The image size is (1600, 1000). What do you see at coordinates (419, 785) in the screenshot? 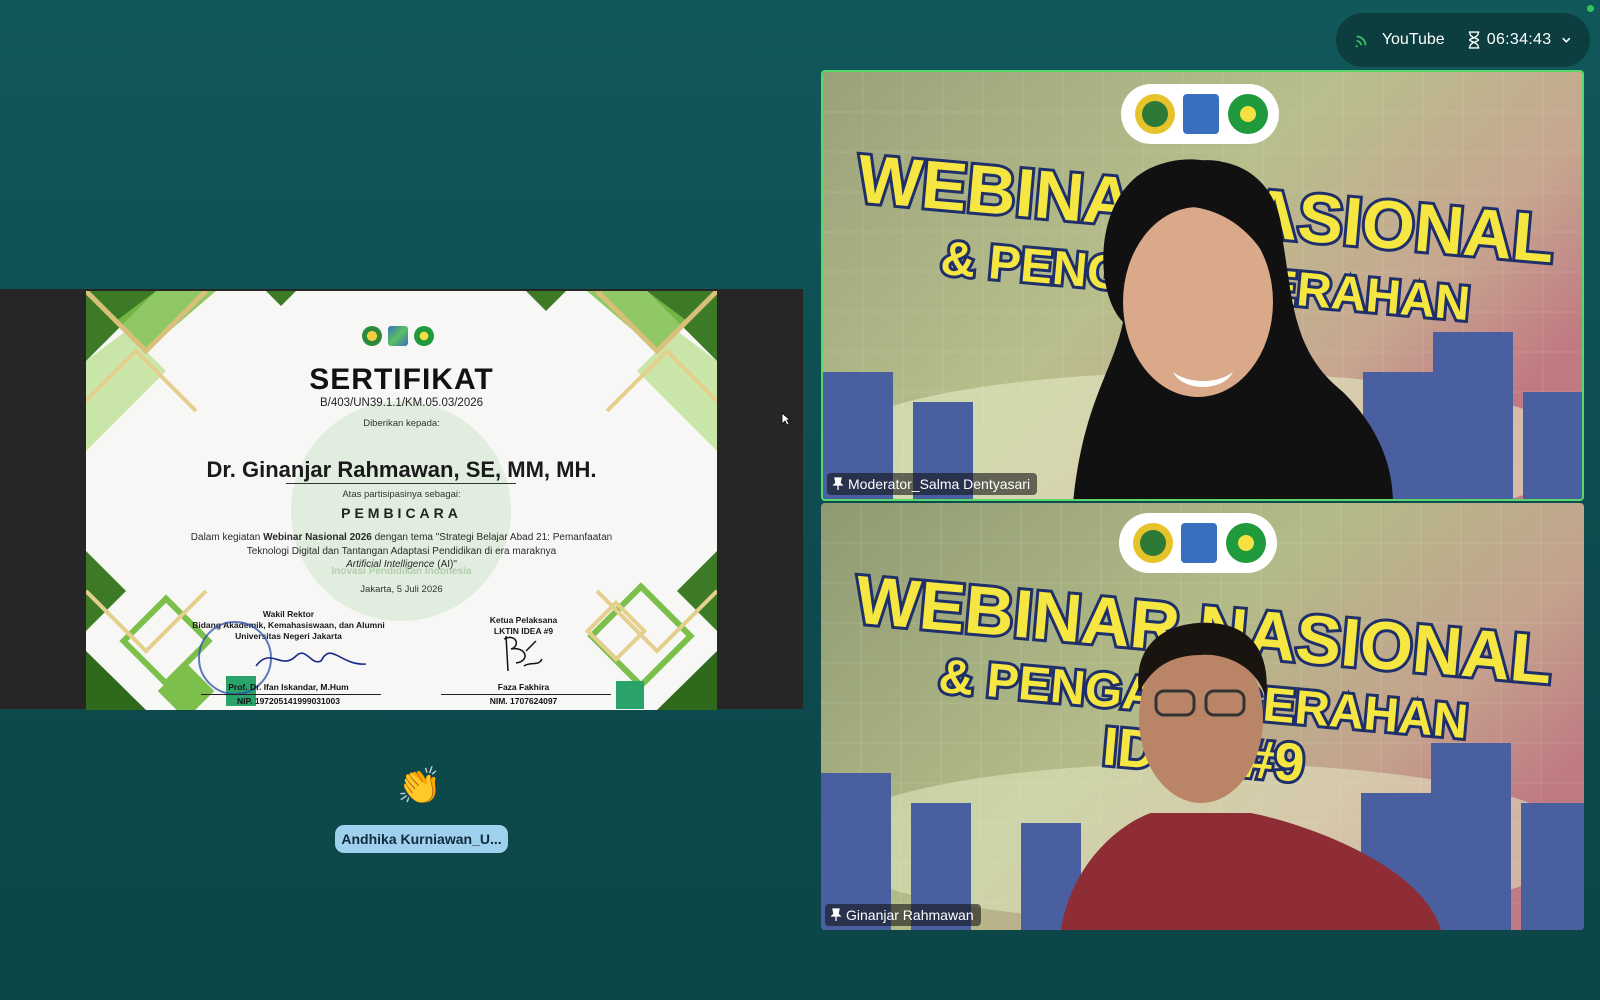
I see `clapping-hands-icon: 👏` at bounding box center [419, 785].